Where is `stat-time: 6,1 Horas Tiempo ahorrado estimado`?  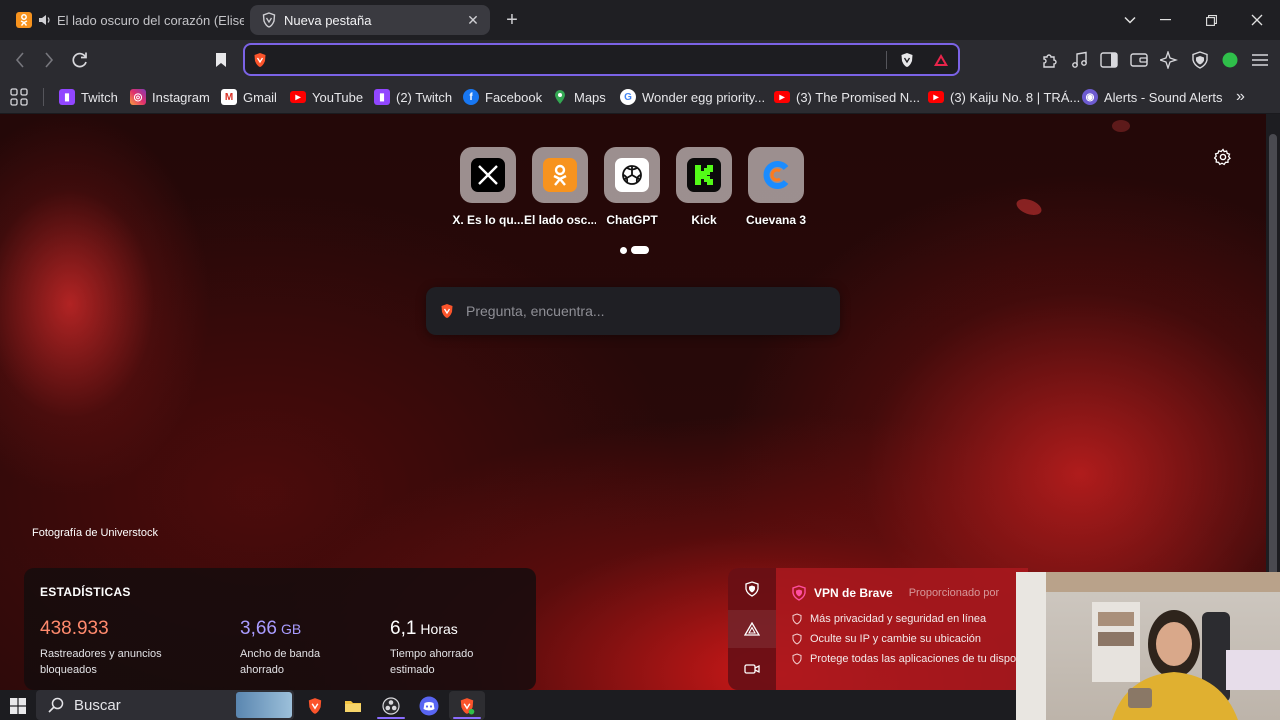
stat-time: 6,1 Horas Tiempo ahorrado estimado is located at coordinates (431, 648).